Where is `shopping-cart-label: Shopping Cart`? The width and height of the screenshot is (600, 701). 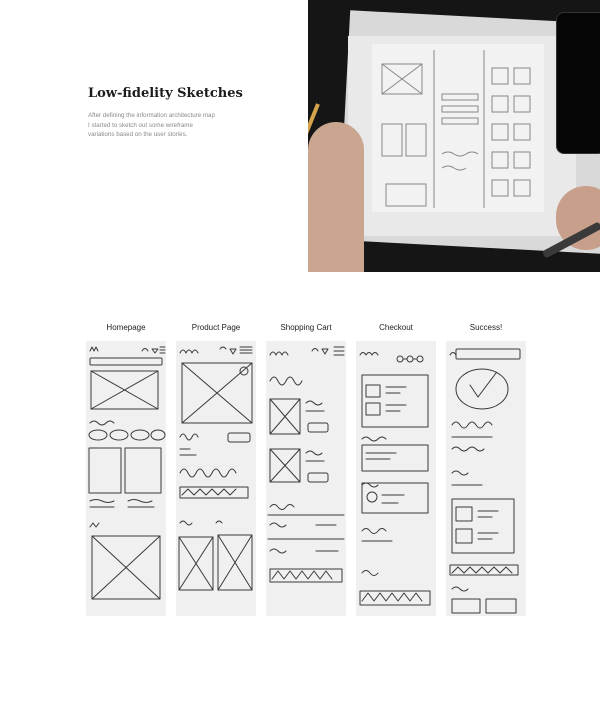 shopping-cart-label: Shopping Cart is located at coordinates (306, 327).